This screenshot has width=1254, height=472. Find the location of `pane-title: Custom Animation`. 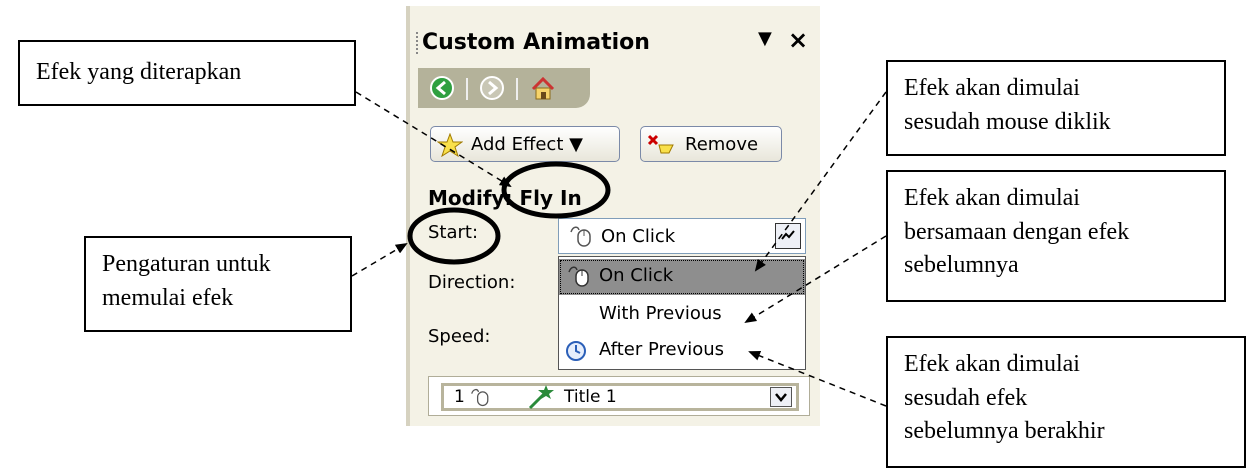

pane-title: Custom Animation is located at coordinates (536, 42).